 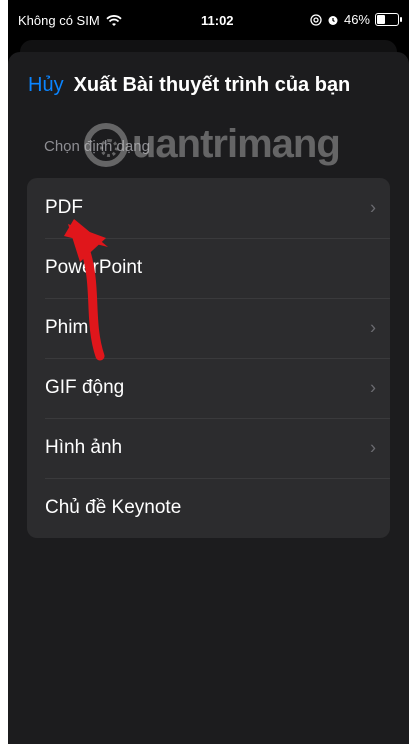 What do you see at coordinates (217, 20) in the screenshot?
I see `status-time: 11:02` at bounding box center [217, 20].